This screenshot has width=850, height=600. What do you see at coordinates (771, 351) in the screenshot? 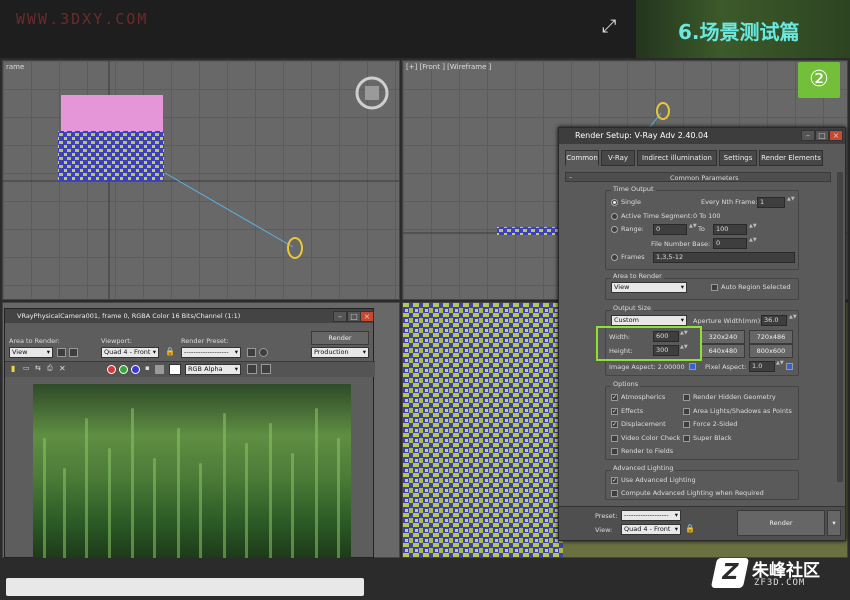
I see `preset-800x600-button: 800x600` at bounding box center [771, 351].